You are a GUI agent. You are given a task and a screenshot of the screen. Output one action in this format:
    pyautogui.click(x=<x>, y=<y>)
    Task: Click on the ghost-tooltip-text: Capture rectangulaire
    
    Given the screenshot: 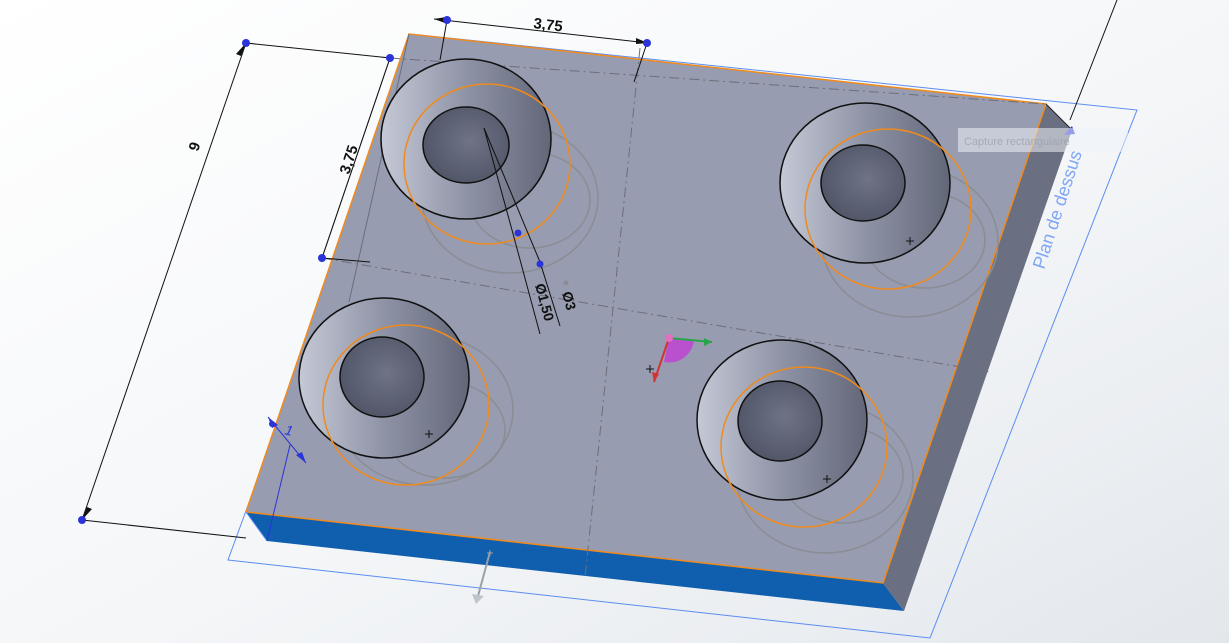 What is the action you would take?
    pyautogui.click(x=1017, y=142)
    